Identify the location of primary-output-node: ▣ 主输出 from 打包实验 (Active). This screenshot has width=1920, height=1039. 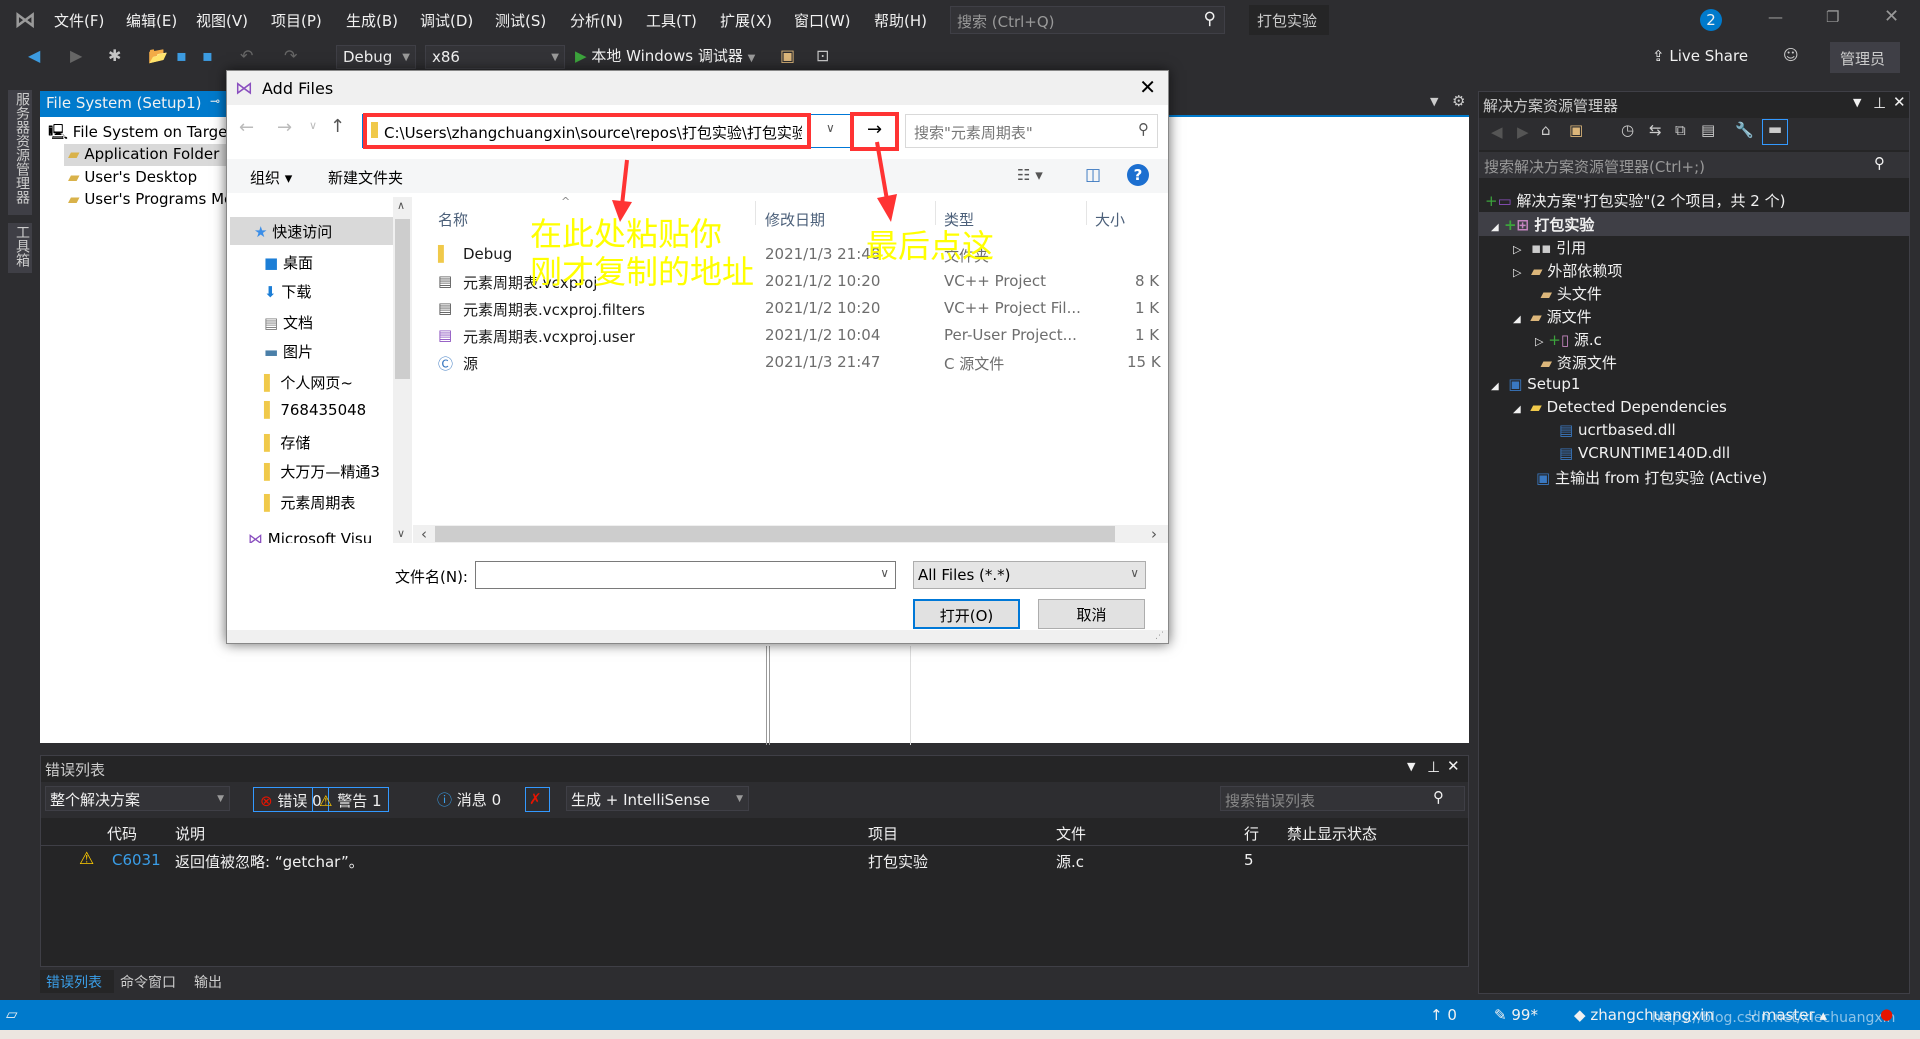
(1651, 478).